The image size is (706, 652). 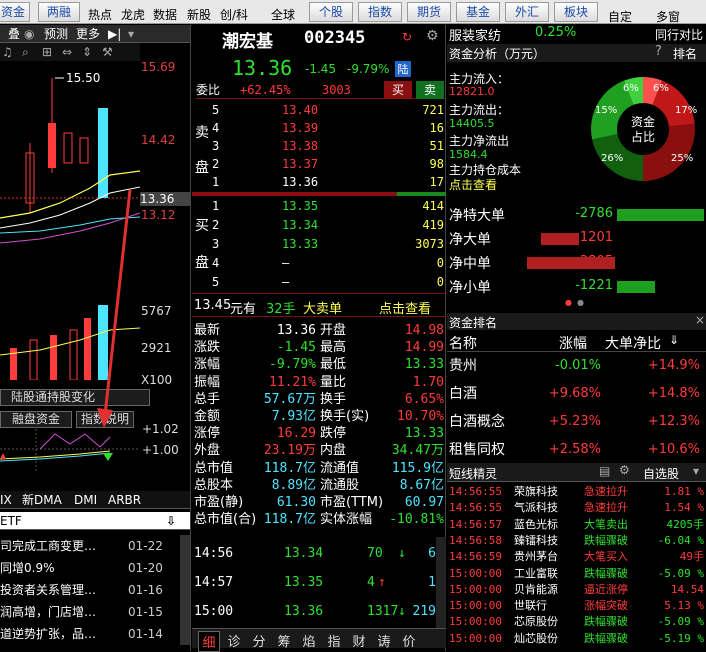 I want to click on bottom-tab: 诪, so click(x=384, y=640).